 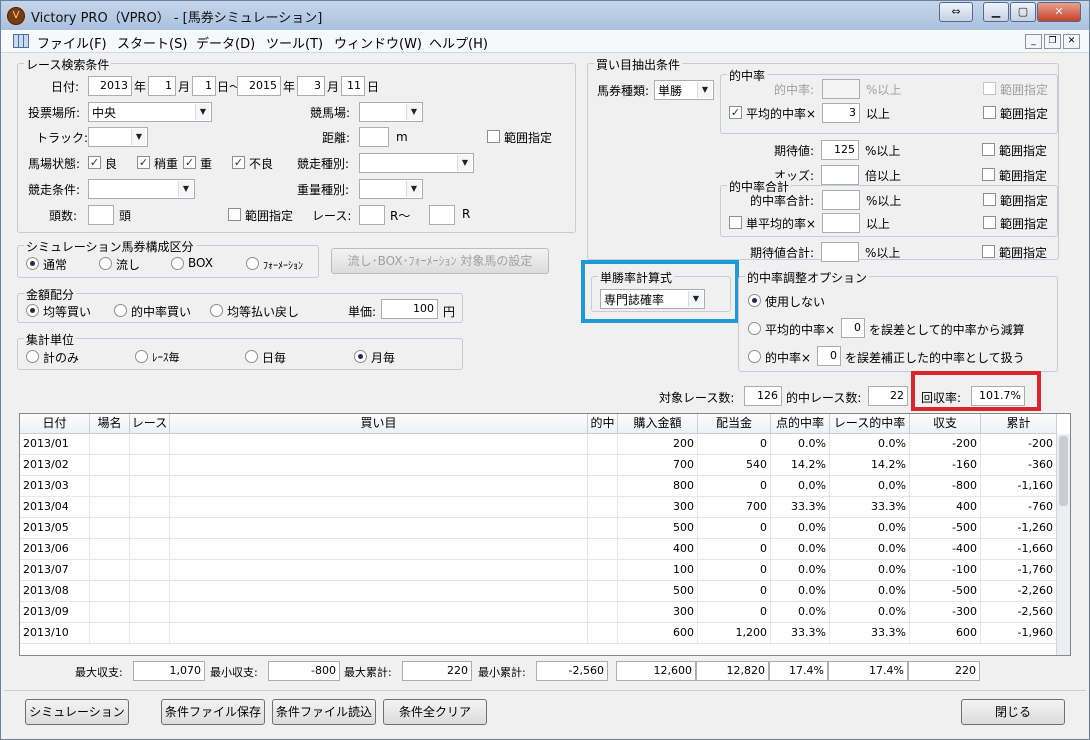 I want to click on avg-hit-checkbox: ✓, so click(x=735, y=112).